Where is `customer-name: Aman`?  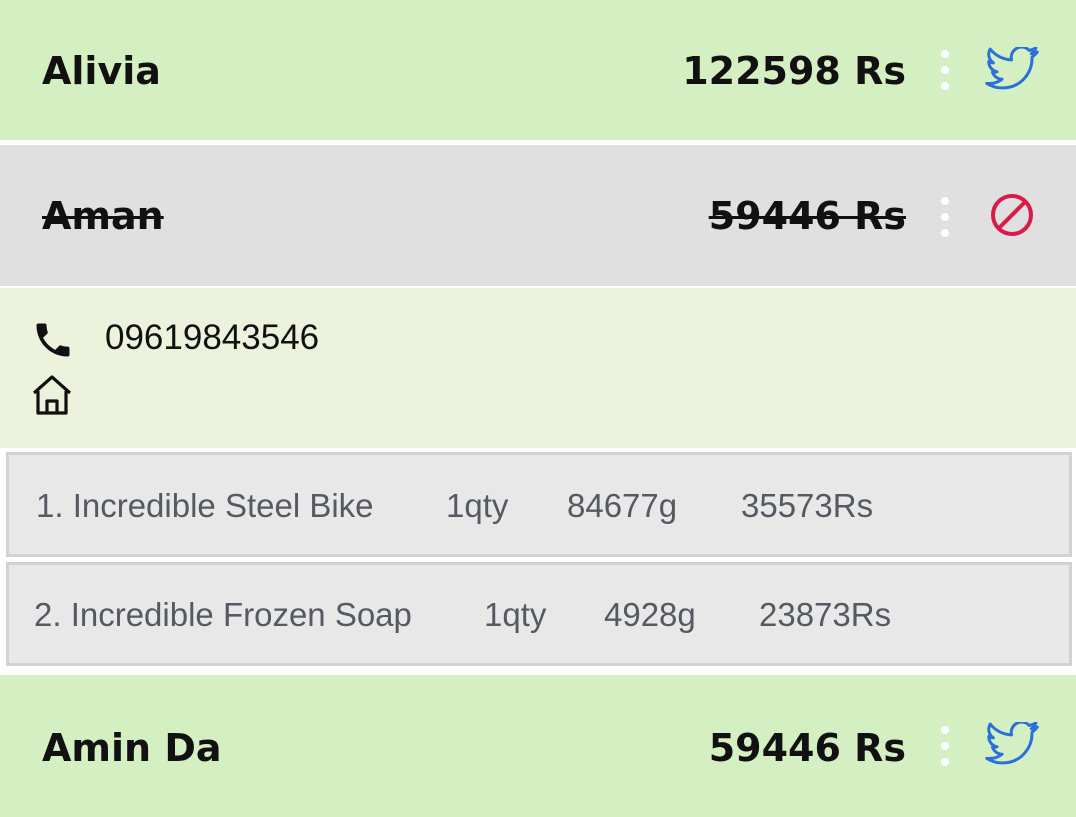
customer-name: Aman is located at coordinates (103, 216).